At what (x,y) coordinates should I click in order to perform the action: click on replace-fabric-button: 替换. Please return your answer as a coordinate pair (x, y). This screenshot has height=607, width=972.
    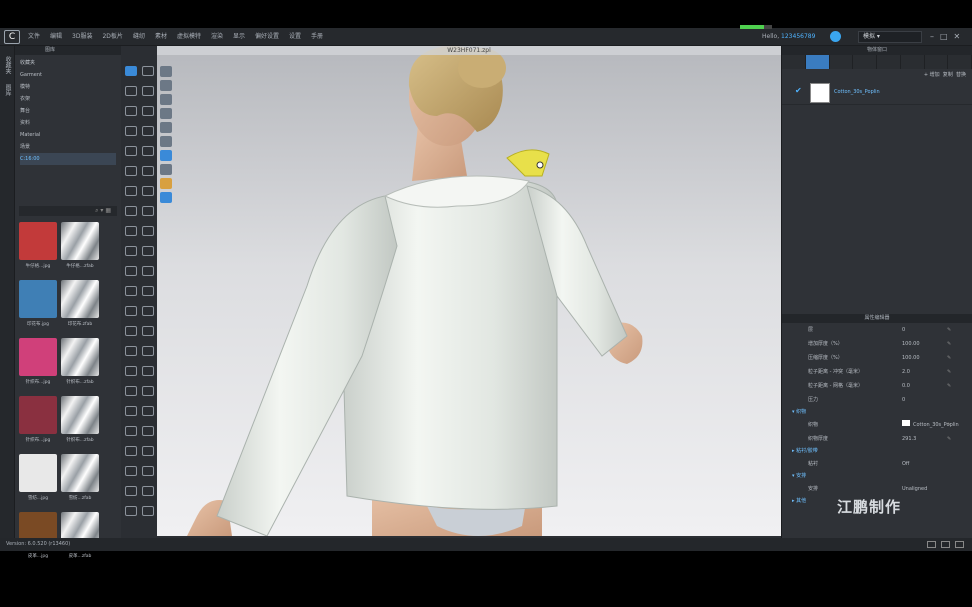
    Looking at the image, I should click on (961, 75).